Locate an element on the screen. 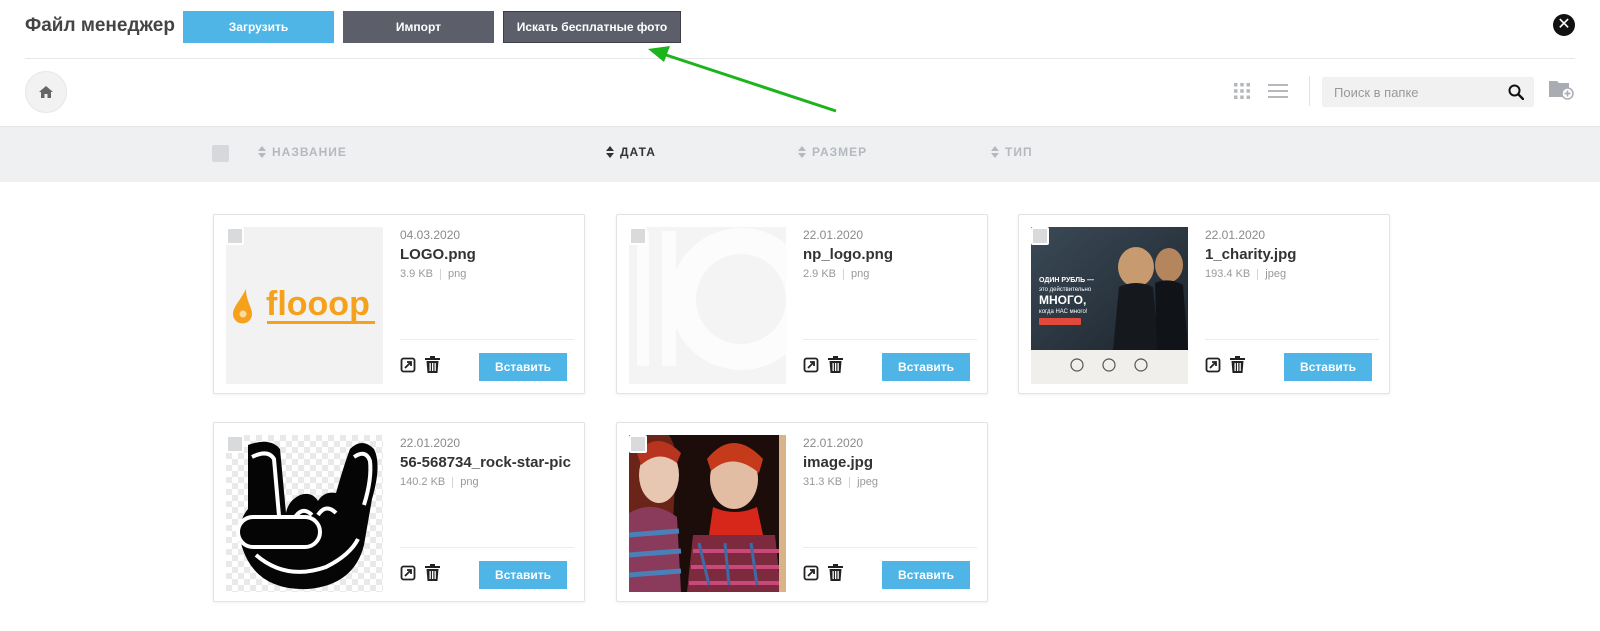 This screenshot has height=631, width=1600. file-info: 3.9 KB png is located at coordinates (487, 274).